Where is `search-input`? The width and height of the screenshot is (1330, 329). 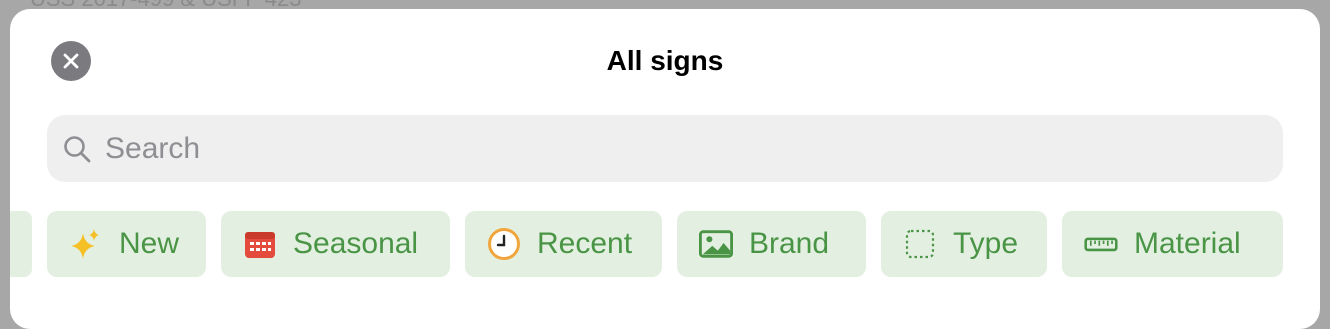 search-input is located at coordinates (655, 148).